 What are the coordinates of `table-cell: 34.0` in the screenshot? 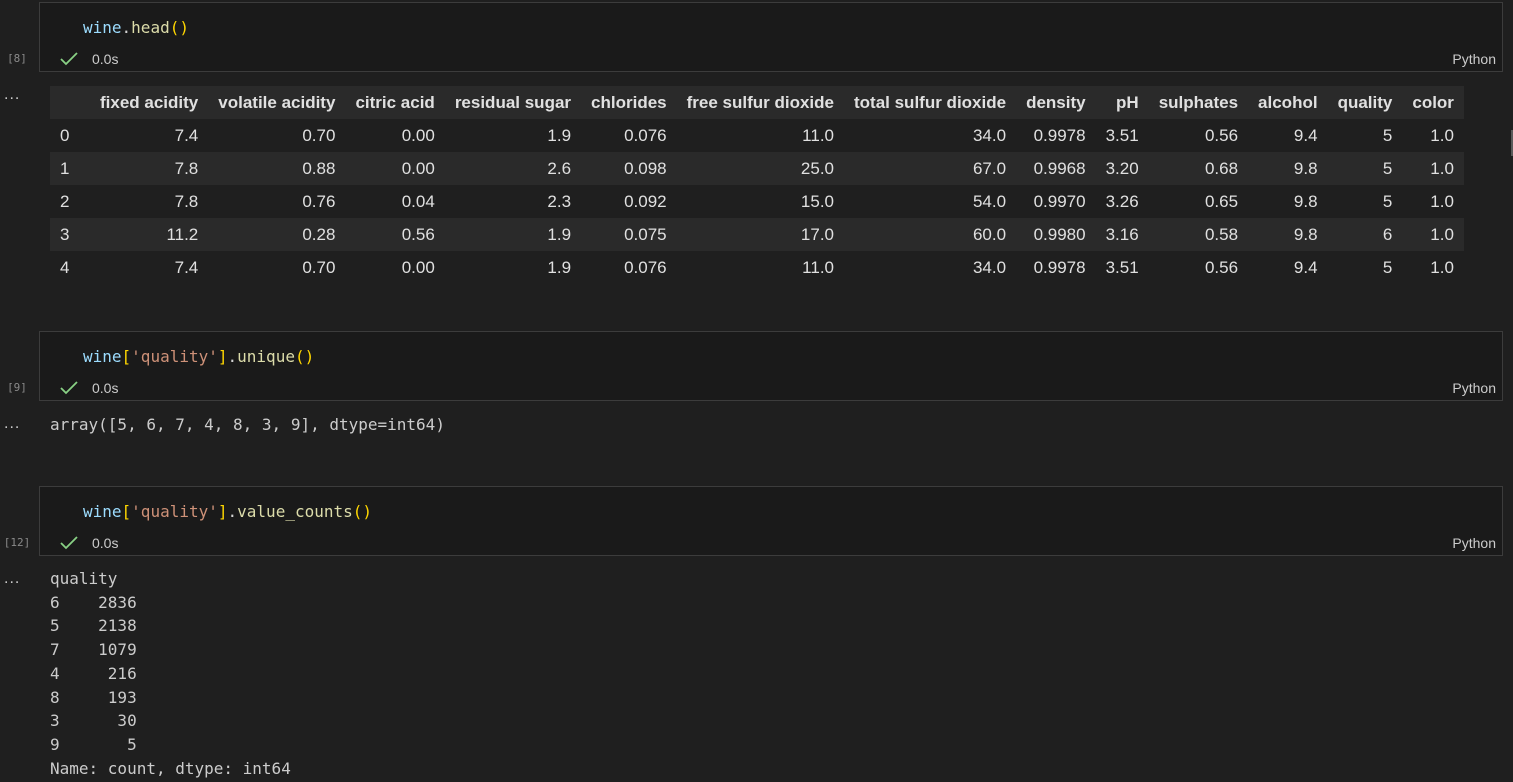 It's located at (989, 135).